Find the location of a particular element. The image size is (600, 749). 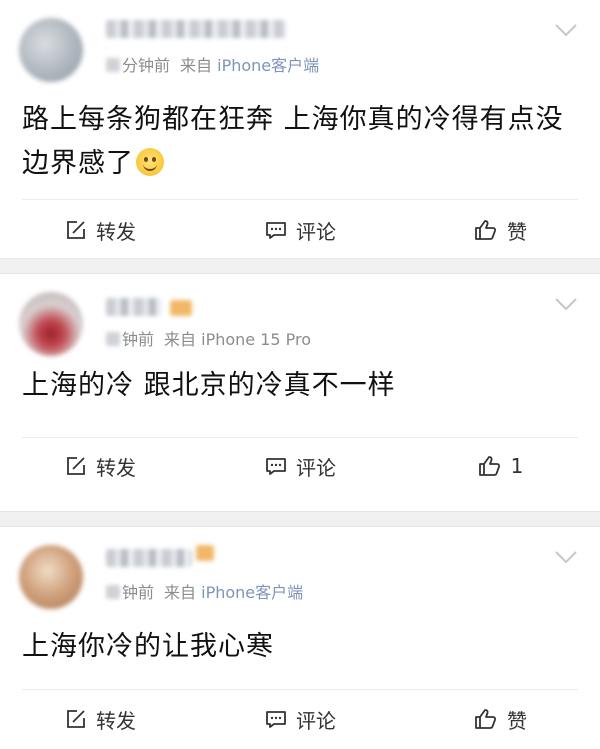

action-bar: 转发 评论 1 is located at coordinates (300, 466).